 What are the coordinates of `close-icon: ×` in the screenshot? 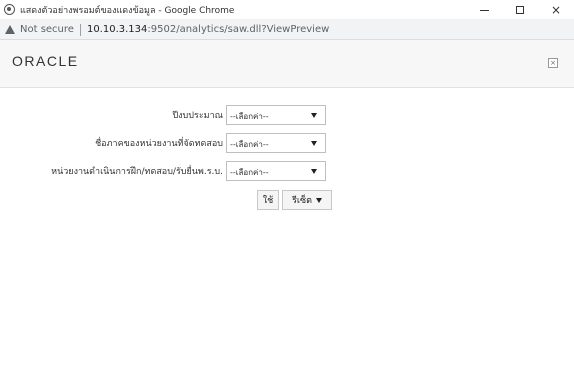 It's located at (556, 10).